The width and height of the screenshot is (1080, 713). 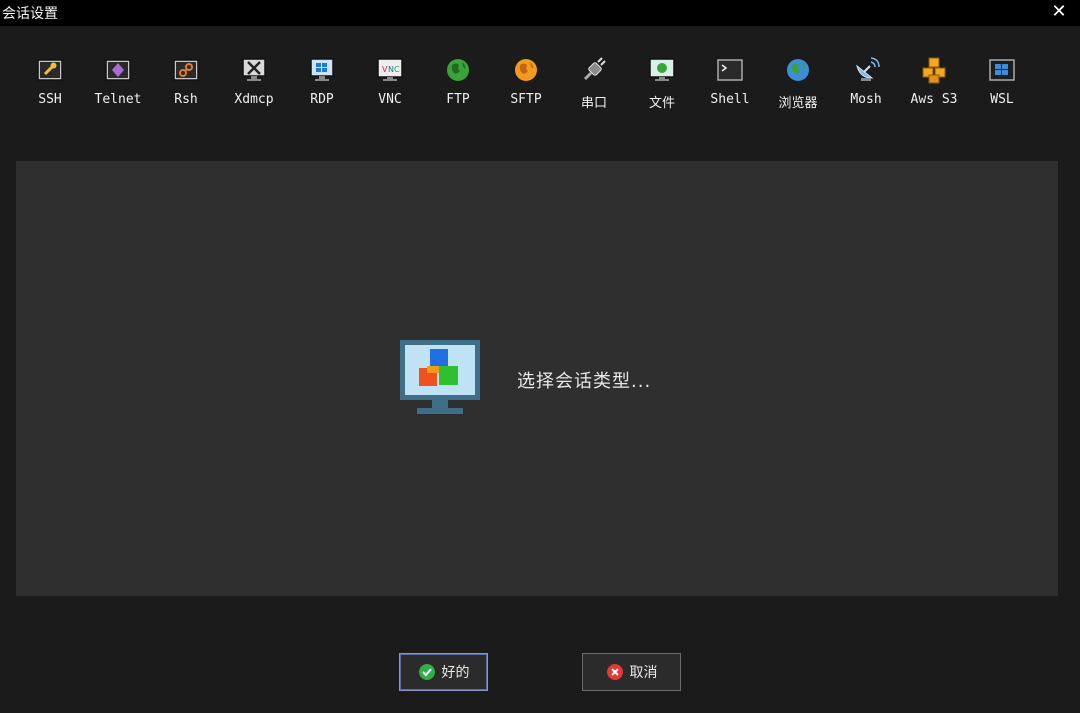 What do you see at coordinates (118, 85) in the screenshot?
I see `session-type-telnet: Telnet` at bounding box center [118, 85].